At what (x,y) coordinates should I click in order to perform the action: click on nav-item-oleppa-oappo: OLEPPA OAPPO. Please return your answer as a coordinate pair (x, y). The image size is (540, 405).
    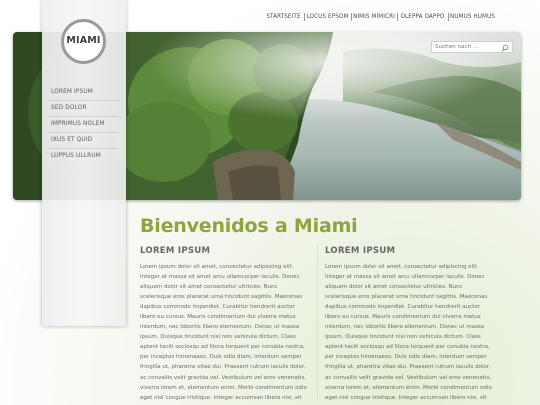
    Looking at the image, I should click on (422, 17).